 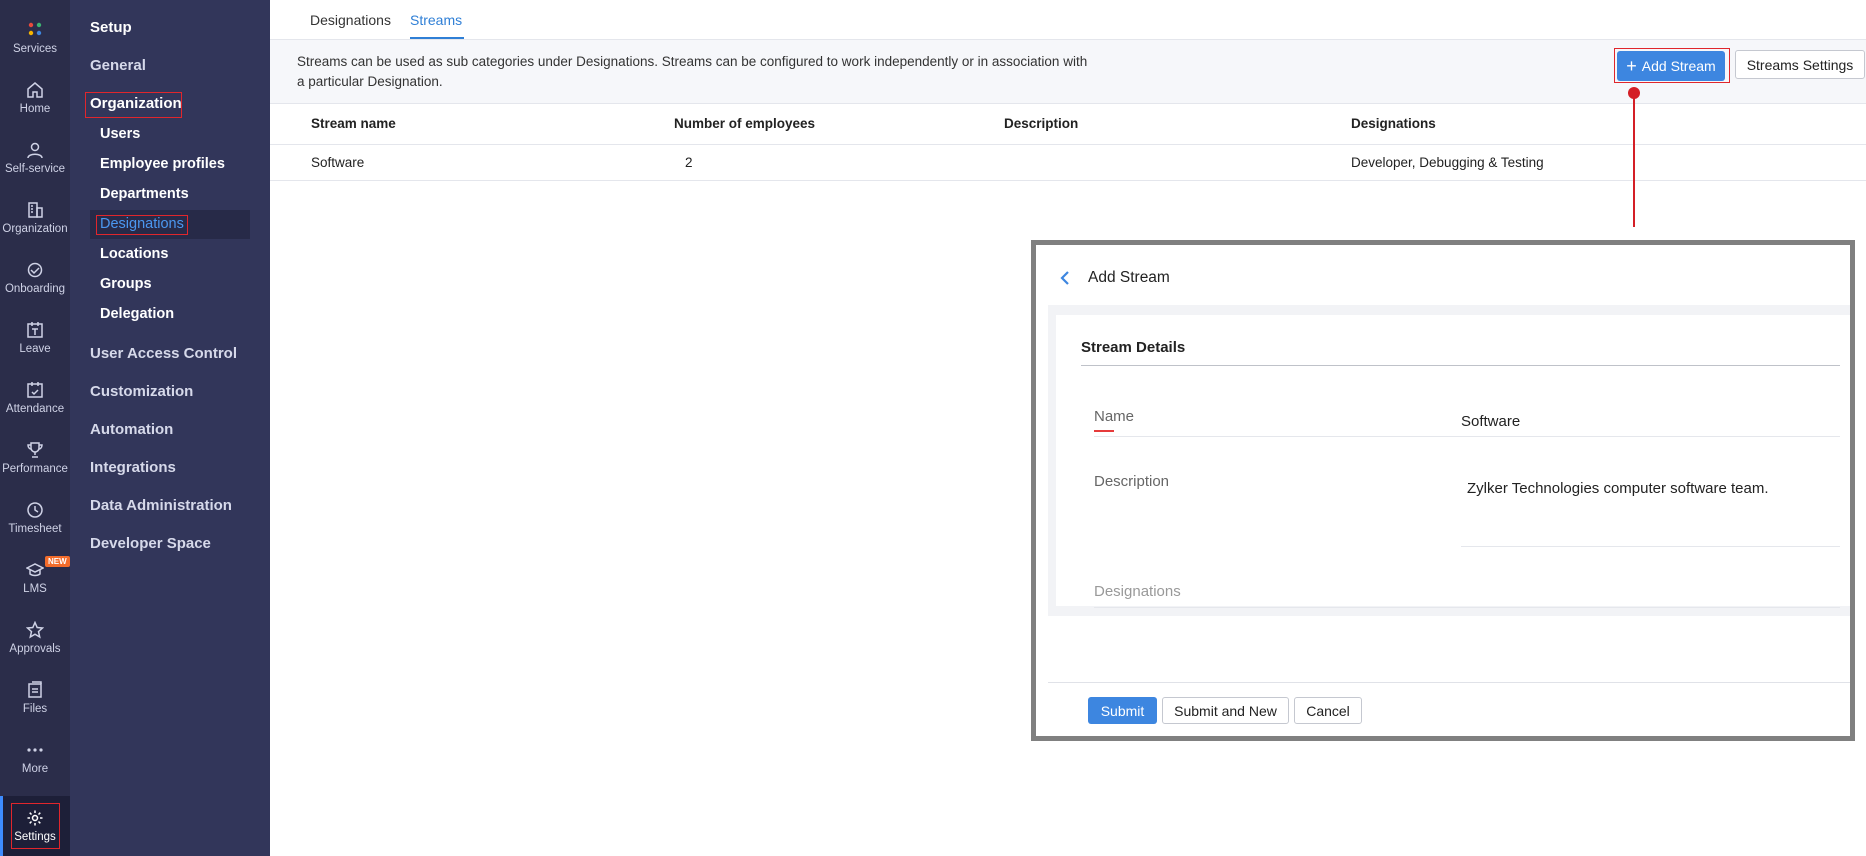 What do you see at coordinates (437, 38) in the screenshot?
I see `tab-active-indicator` at bounding box center [437, 38].